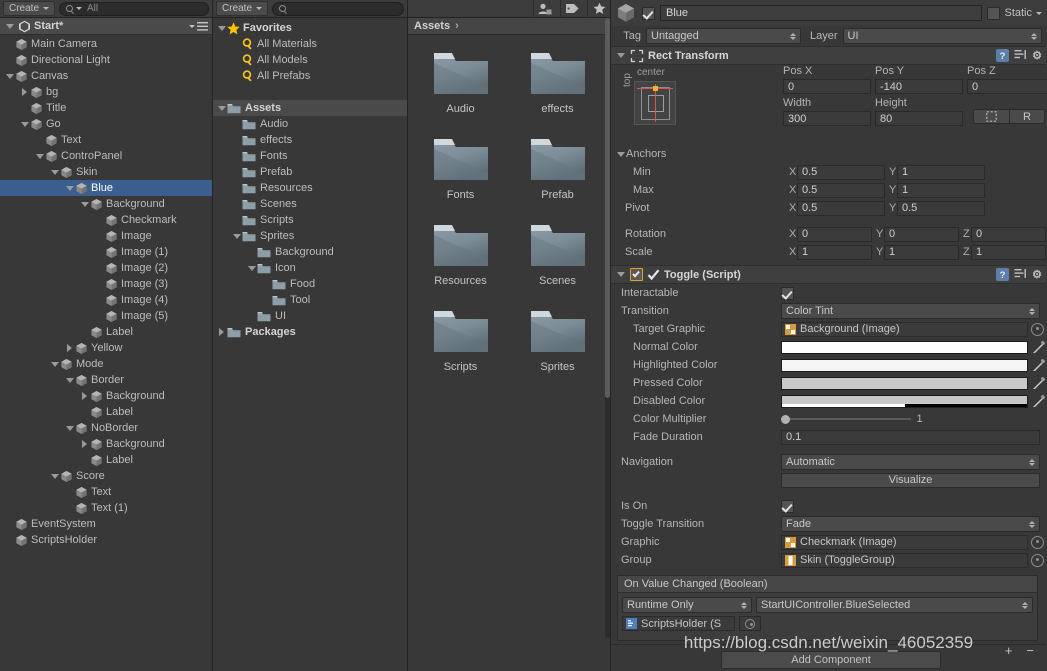 Image resolution: width=1047 pixels, height=671 pixels. What do you see at coordinates (310, 124) in the screenshot?
I see `project-item-audio: Audio` at bounding box center [310, 124].